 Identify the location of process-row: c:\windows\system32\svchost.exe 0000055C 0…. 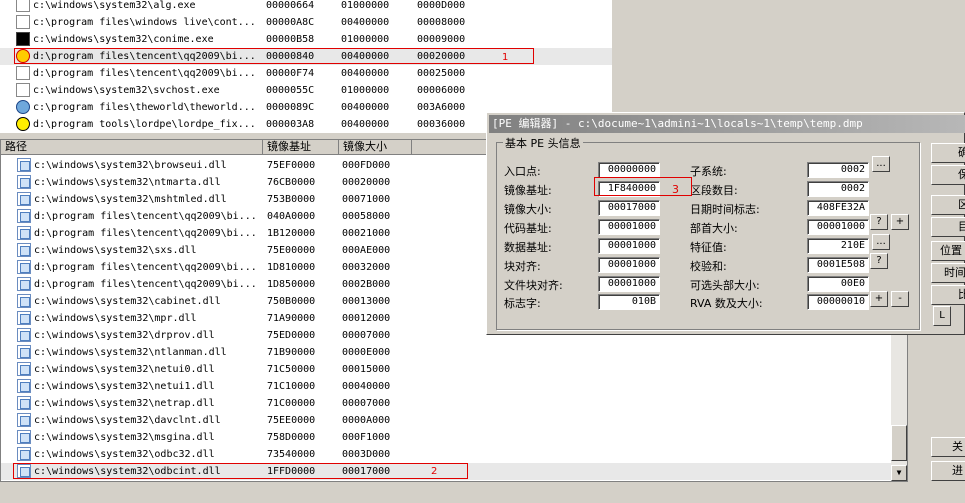
(306, 90).